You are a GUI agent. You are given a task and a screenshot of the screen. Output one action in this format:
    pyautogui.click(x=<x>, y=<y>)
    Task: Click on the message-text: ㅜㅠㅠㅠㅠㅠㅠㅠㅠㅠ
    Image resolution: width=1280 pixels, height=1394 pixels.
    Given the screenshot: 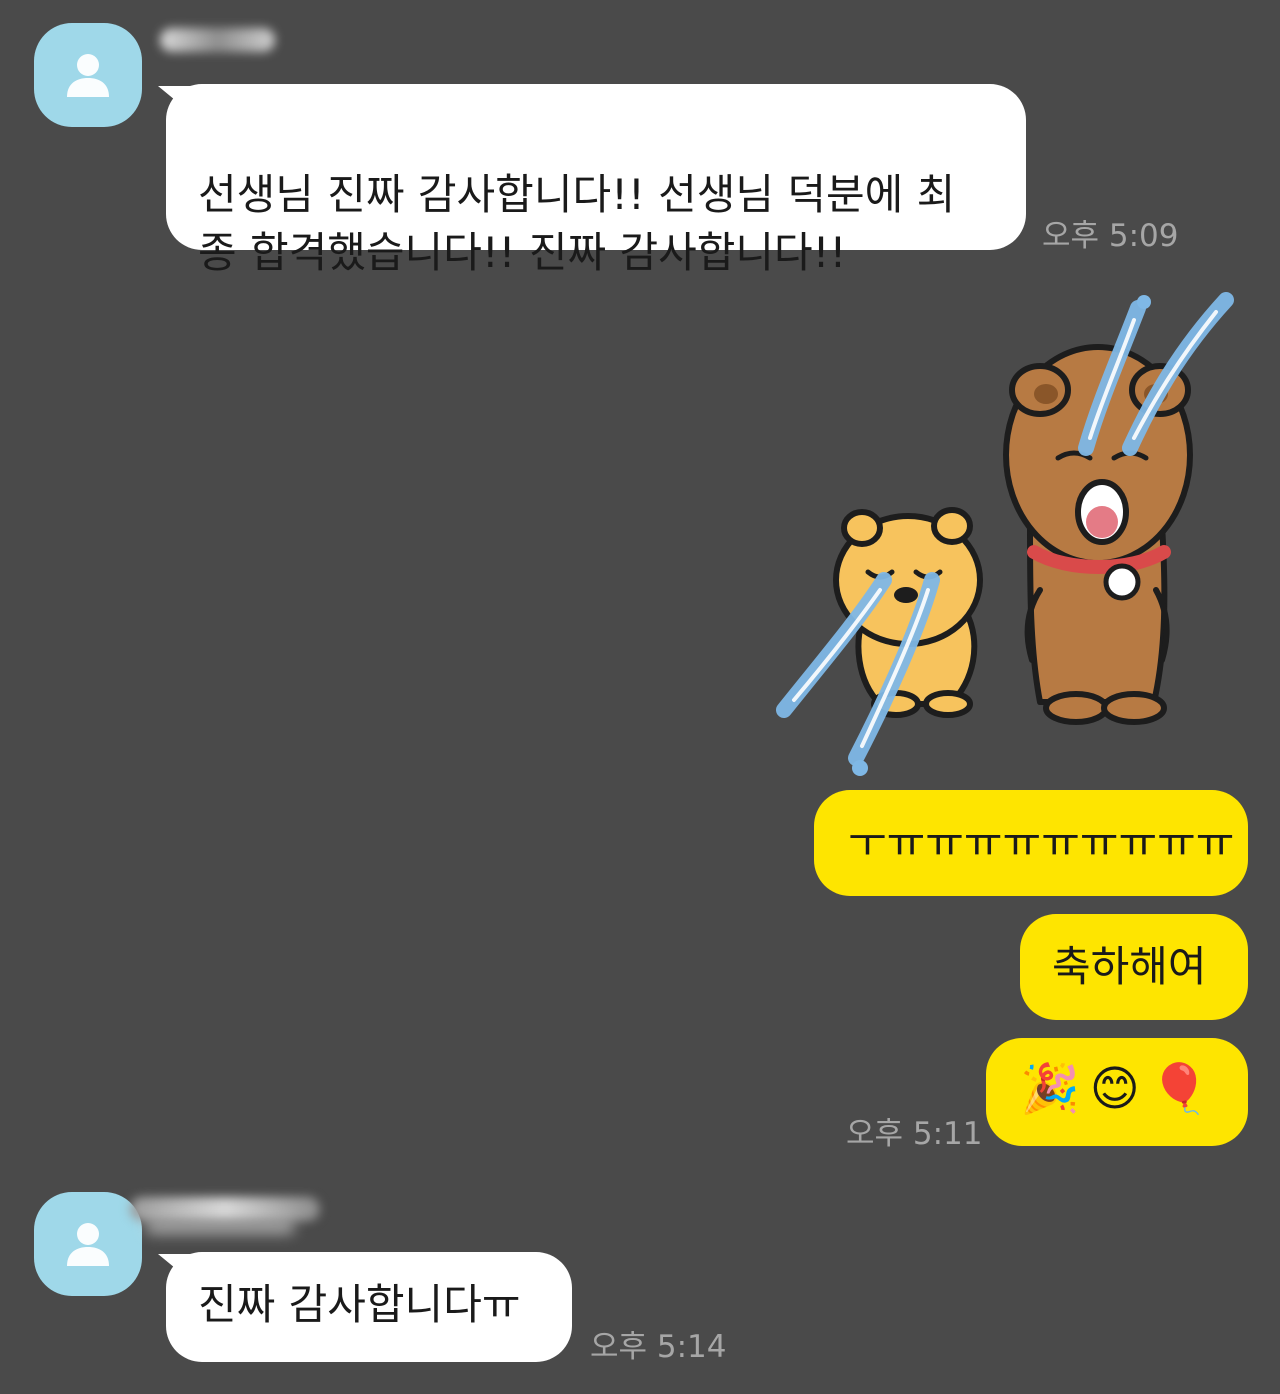 What is the action you would take?
    pyautogui.click(x=1041, y=842)
    